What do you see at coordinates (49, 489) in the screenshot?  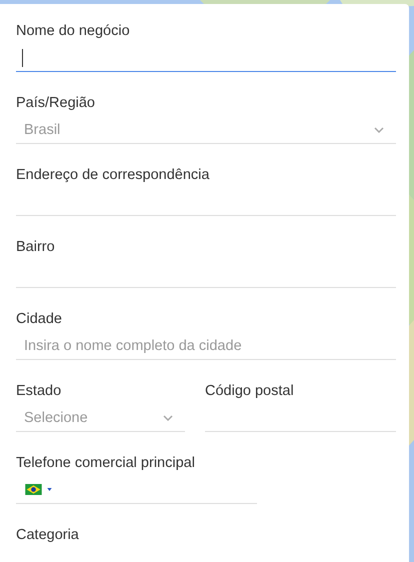 I see `caret-icon` at bounding box center [49, 489].